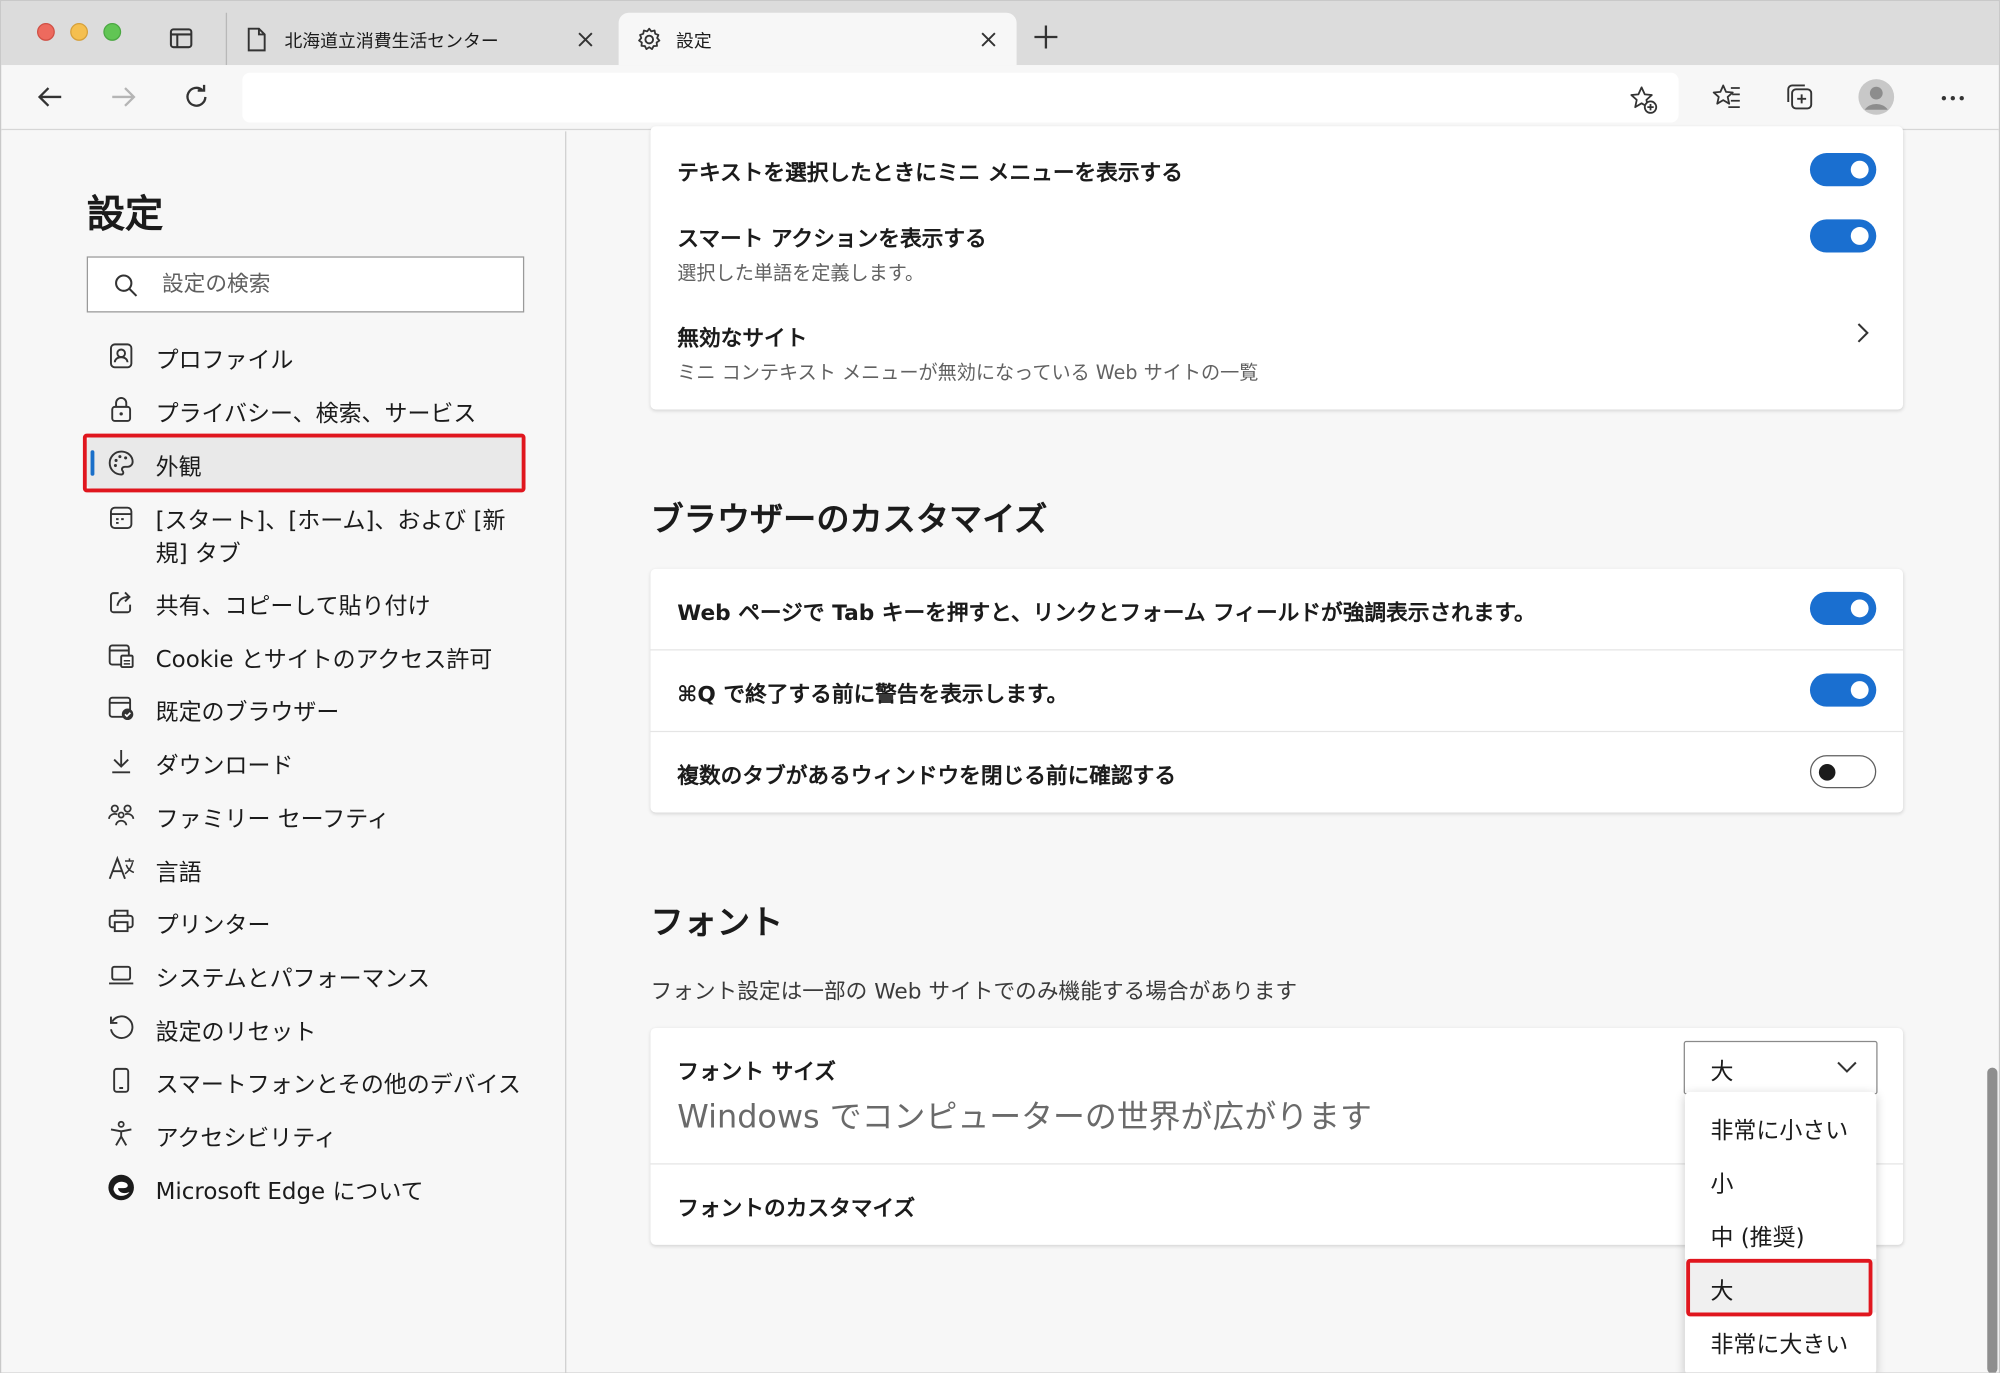  I want to click on setting-title: スマート アクションを表示する, so click(832, 240).